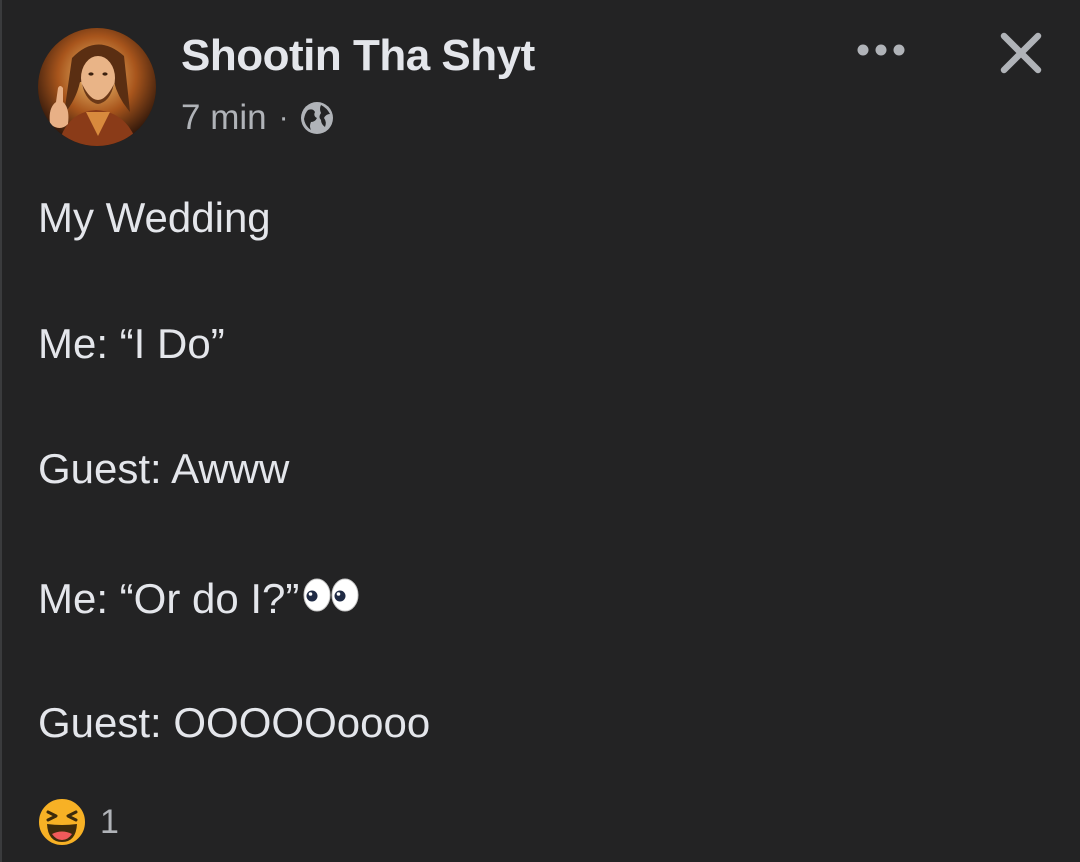 The width and height of the screenshot is (1080, 862). I want to click on post-line-me-or-do-i: Me: “Or do I?”, so click(199, 599).